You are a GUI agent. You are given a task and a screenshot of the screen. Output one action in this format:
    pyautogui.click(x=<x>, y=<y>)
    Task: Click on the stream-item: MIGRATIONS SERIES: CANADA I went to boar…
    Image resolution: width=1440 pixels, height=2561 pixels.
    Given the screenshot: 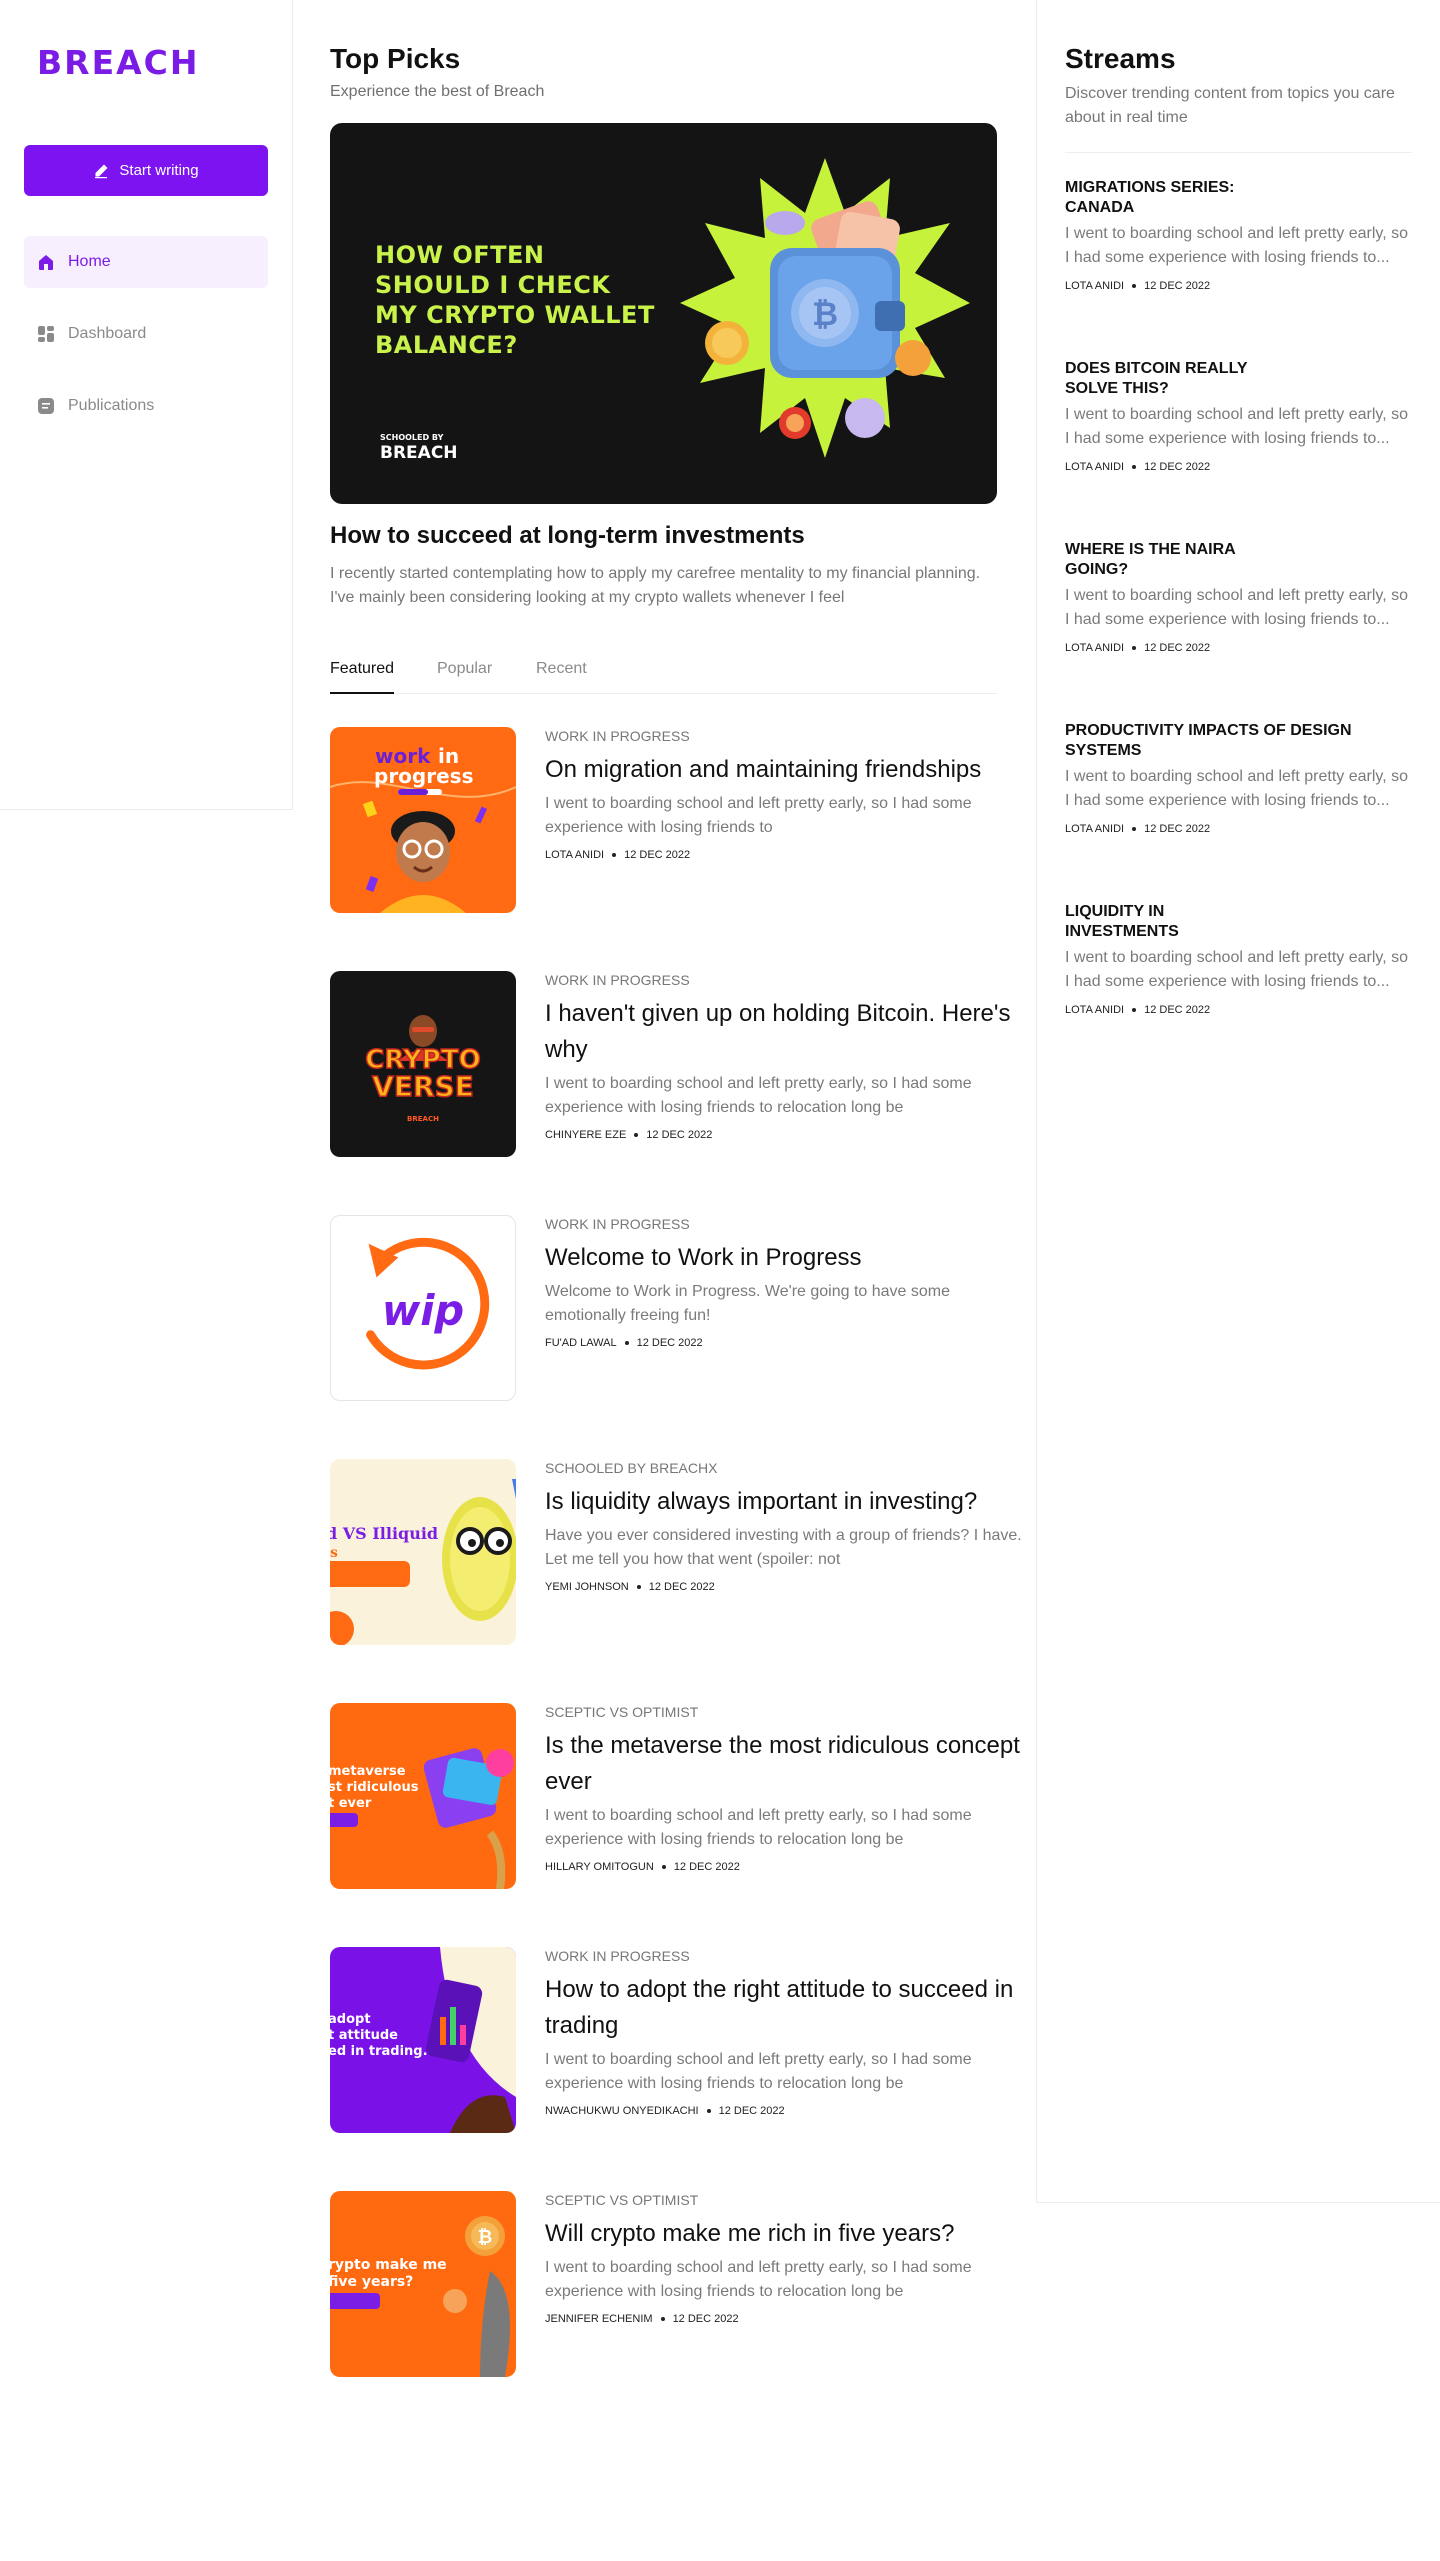 What is the action you would take?
    pyautogui.click(x=1240, y=235)
    